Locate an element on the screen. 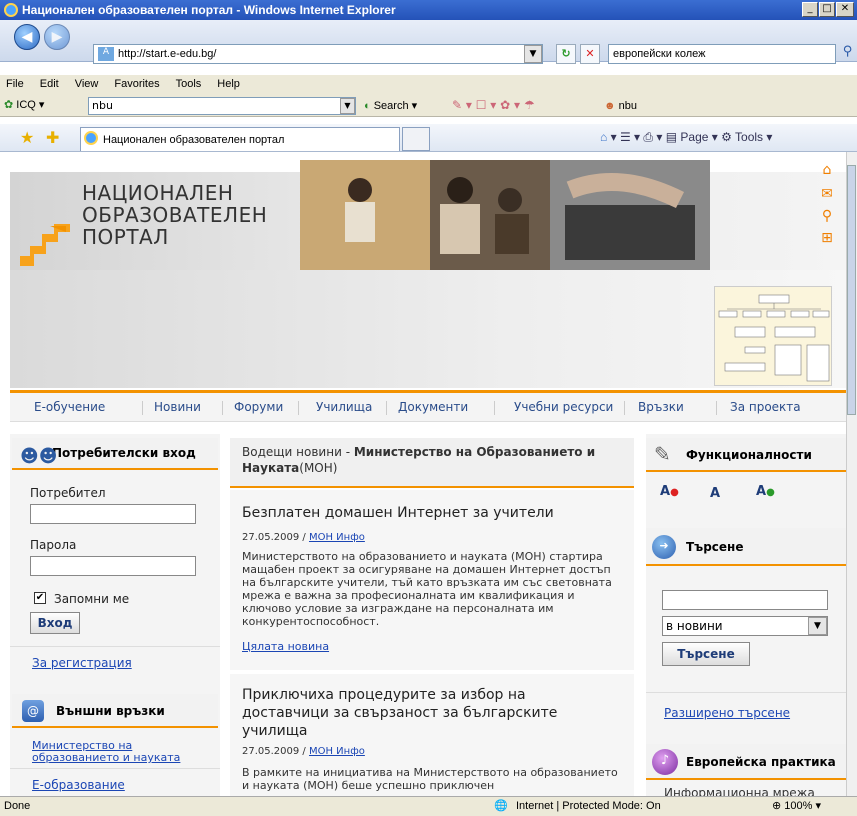  chevron-down-icon: ▼ is located at coordinates (817, 626).